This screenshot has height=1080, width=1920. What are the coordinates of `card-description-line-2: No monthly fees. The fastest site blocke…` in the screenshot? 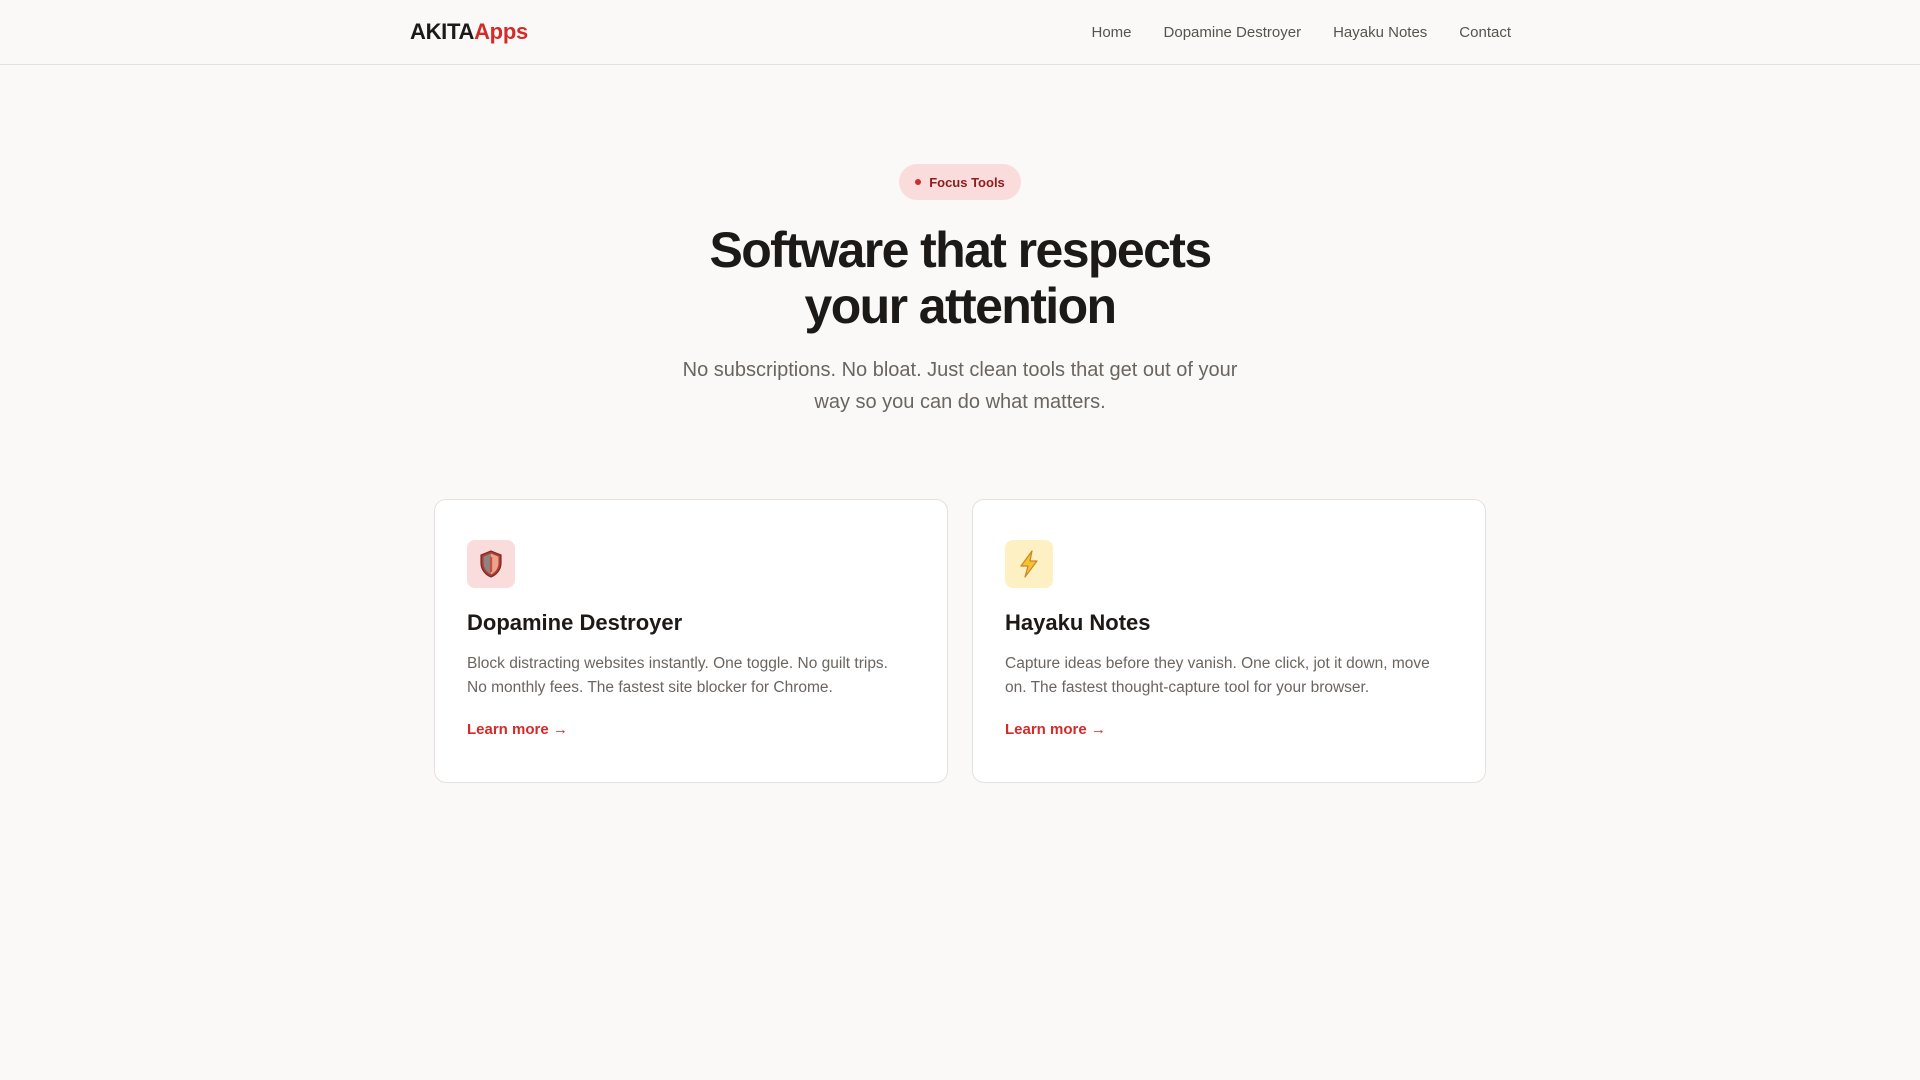 It's located at (650, 687).